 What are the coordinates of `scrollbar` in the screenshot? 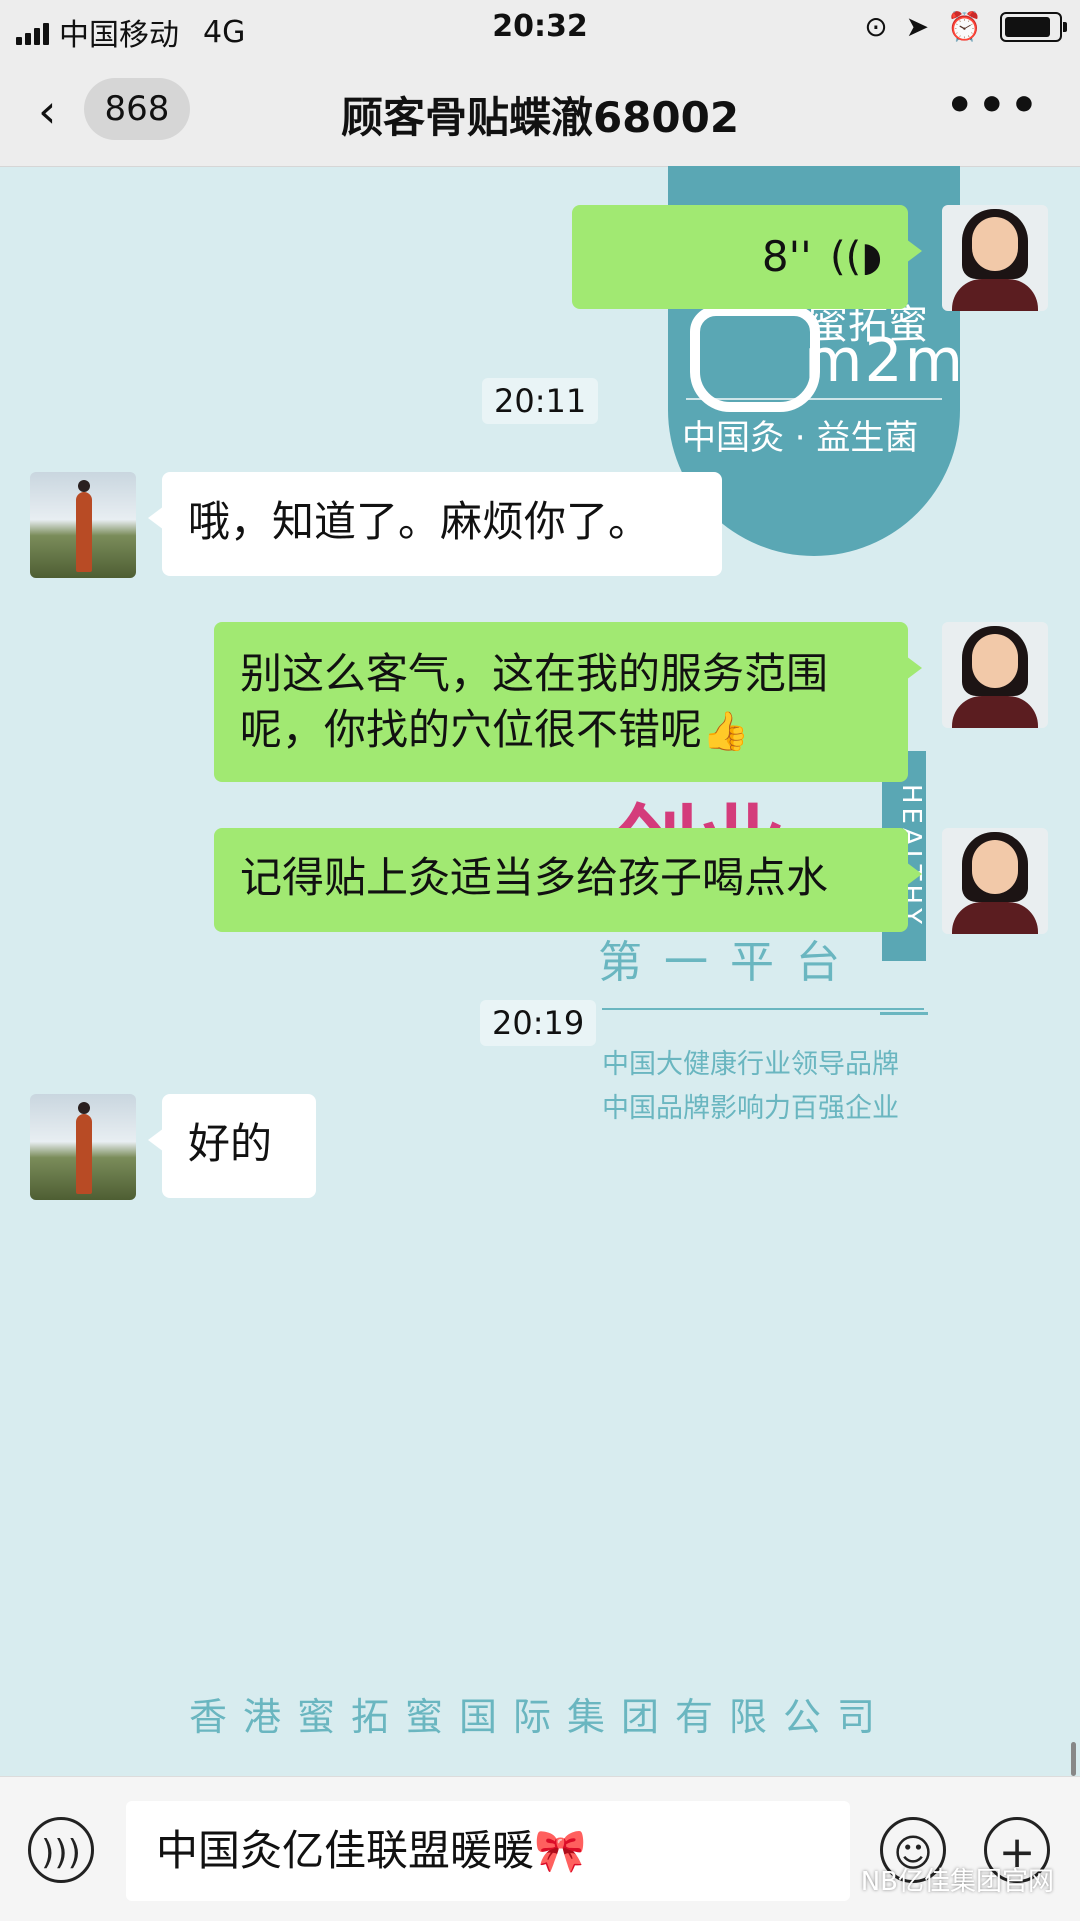 It's located at (1073, 1759).